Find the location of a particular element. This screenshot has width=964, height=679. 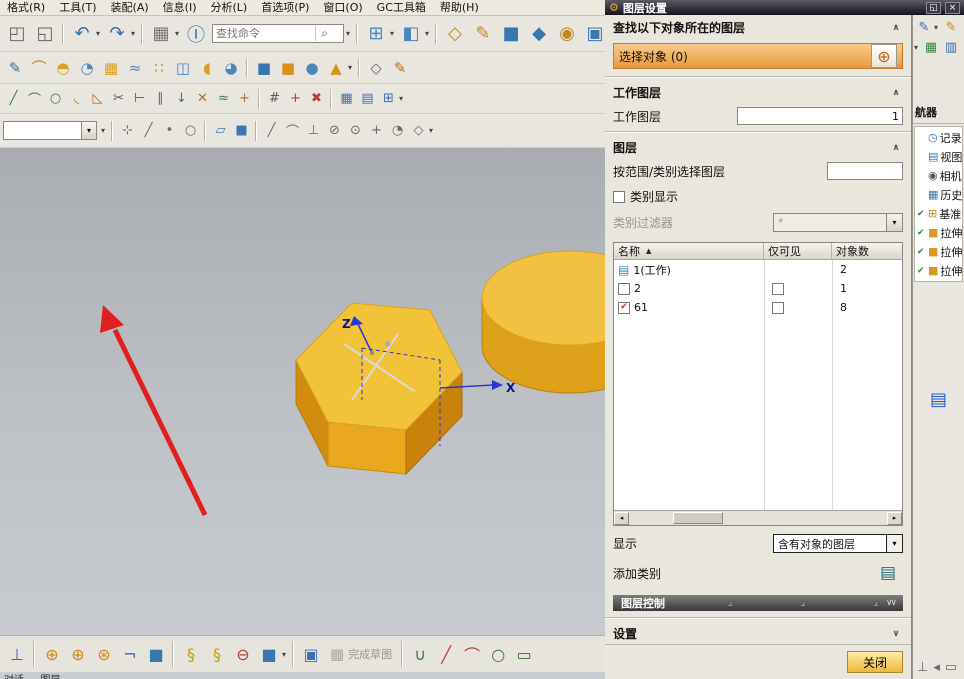

trim-body-icon: ◖ is located at coordinates (207, 68).